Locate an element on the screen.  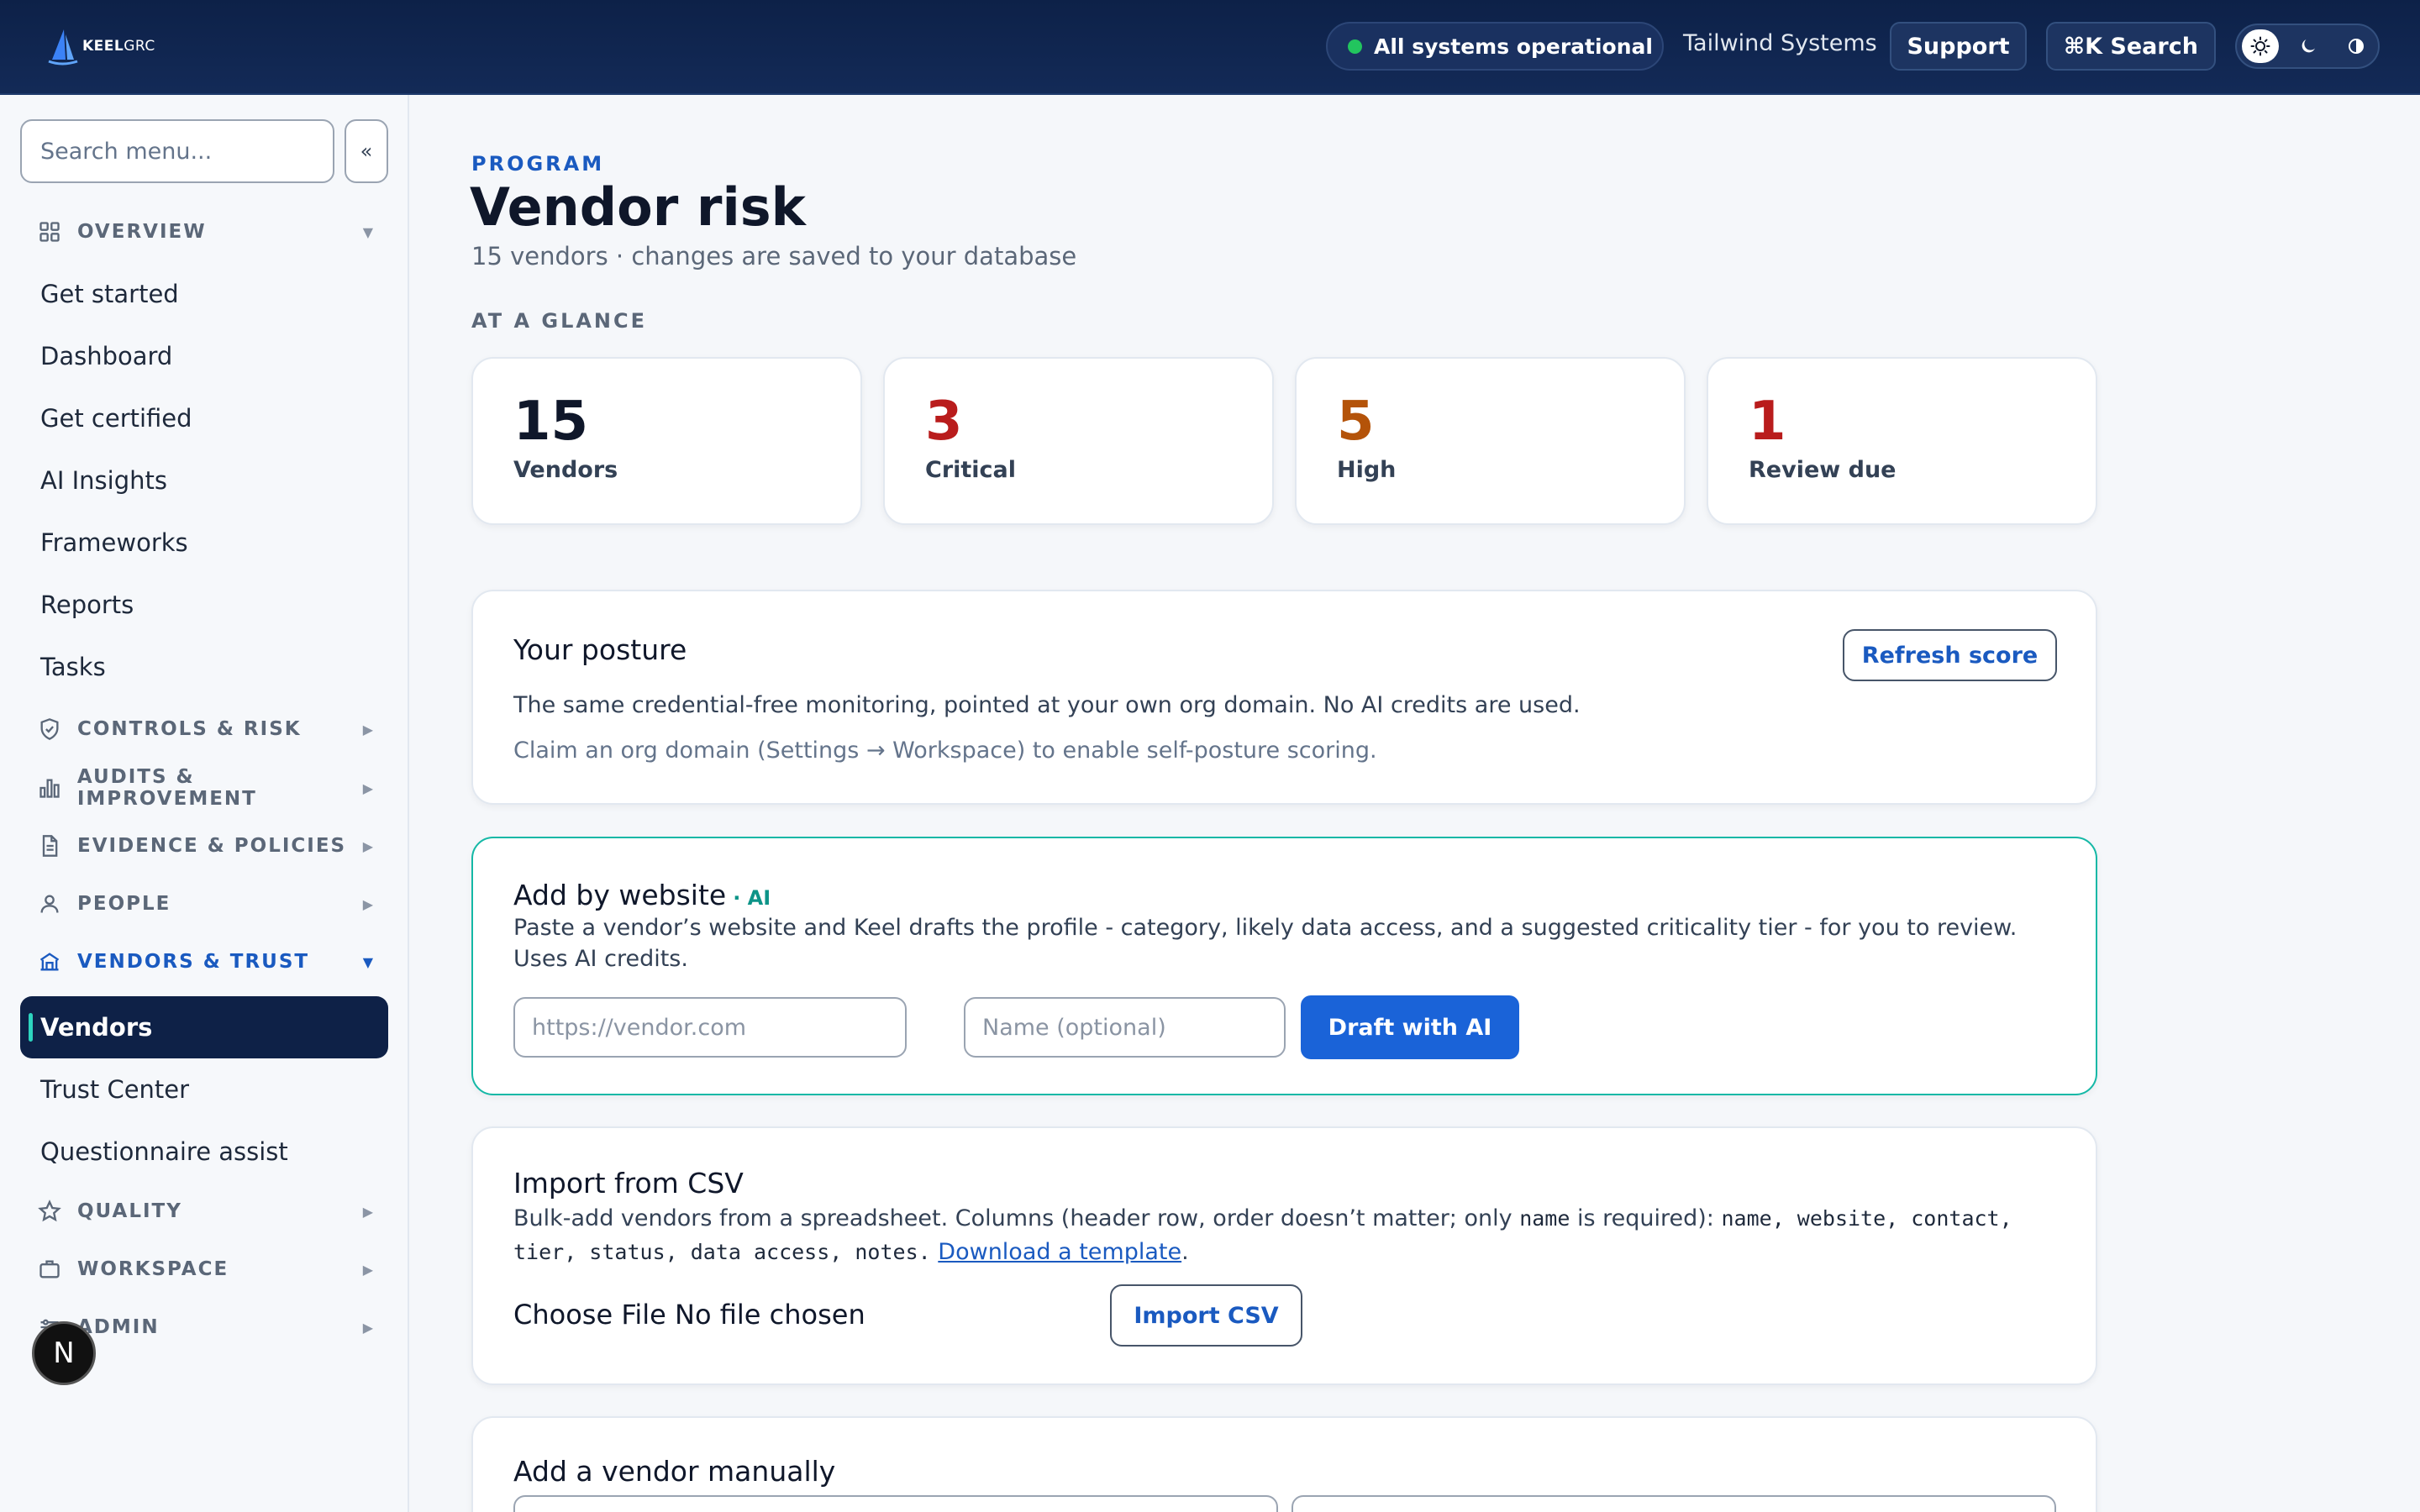
org-switcher: Tailwind Systems is located at coordinates (1780, 43).